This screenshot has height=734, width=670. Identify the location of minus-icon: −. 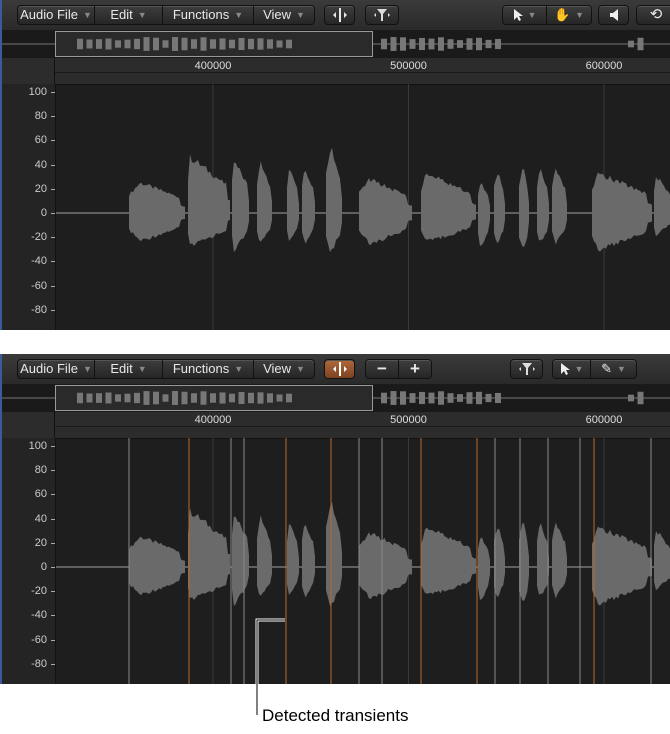
(382, 368).